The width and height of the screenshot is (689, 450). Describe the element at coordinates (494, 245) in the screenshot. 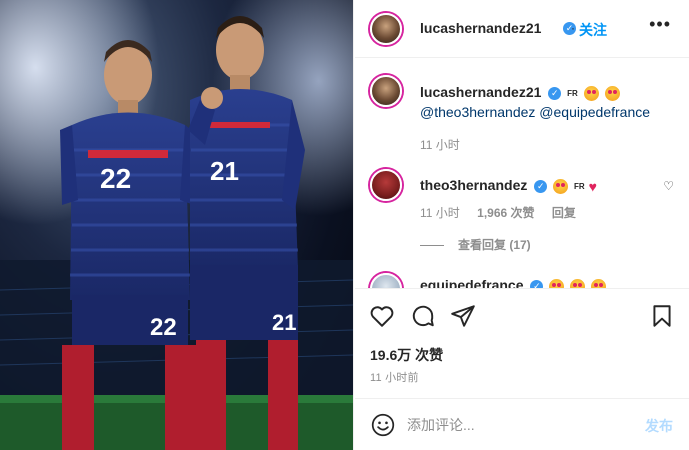

I see `view-replies-label: 查看回复 (17)` at that location.